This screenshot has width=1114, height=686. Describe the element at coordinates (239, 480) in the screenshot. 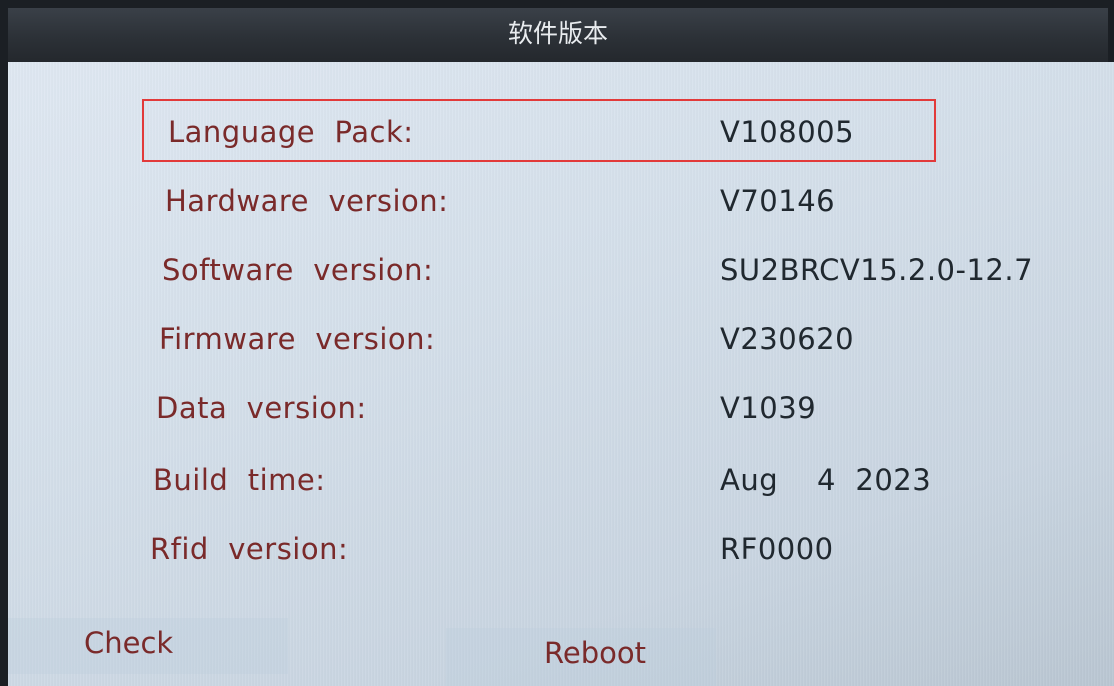

I see `build-time-label: Build time:` at that location.